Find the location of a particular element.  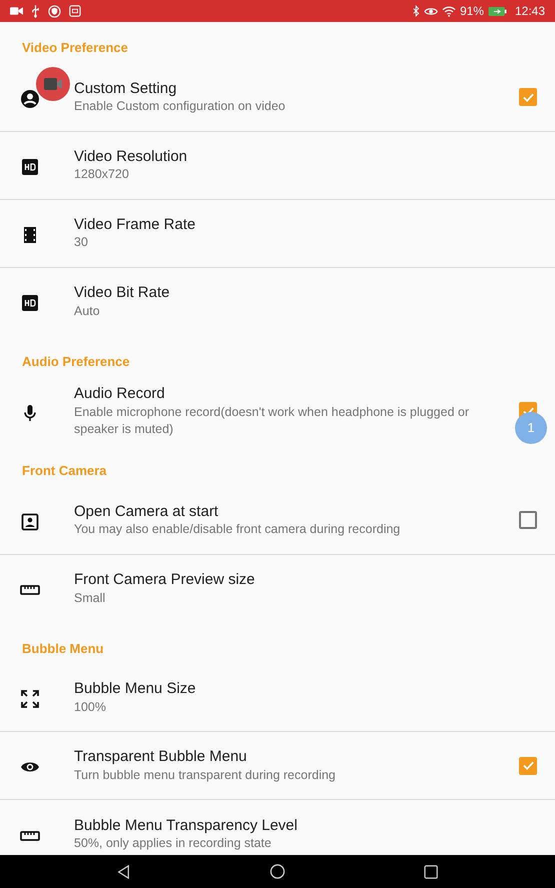

section-header: Front Camera is located at coordinates (64, 471).